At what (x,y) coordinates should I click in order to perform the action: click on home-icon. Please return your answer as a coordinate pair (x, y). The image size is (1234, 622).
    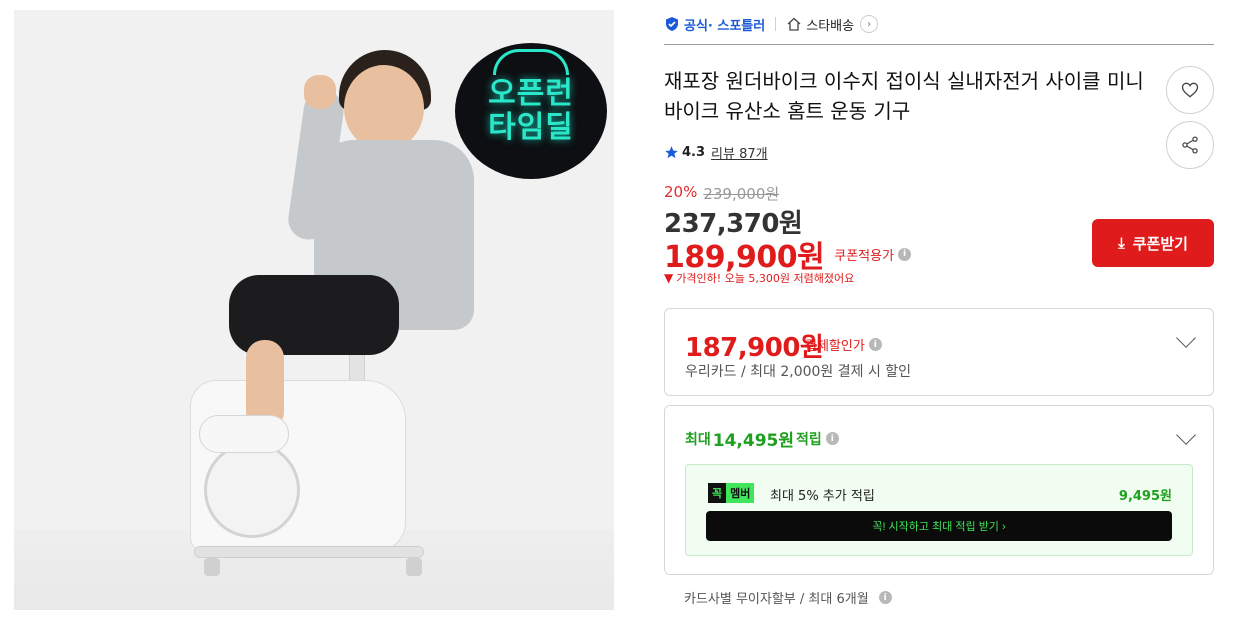
    Looking at the image, I should click on (794, 24).